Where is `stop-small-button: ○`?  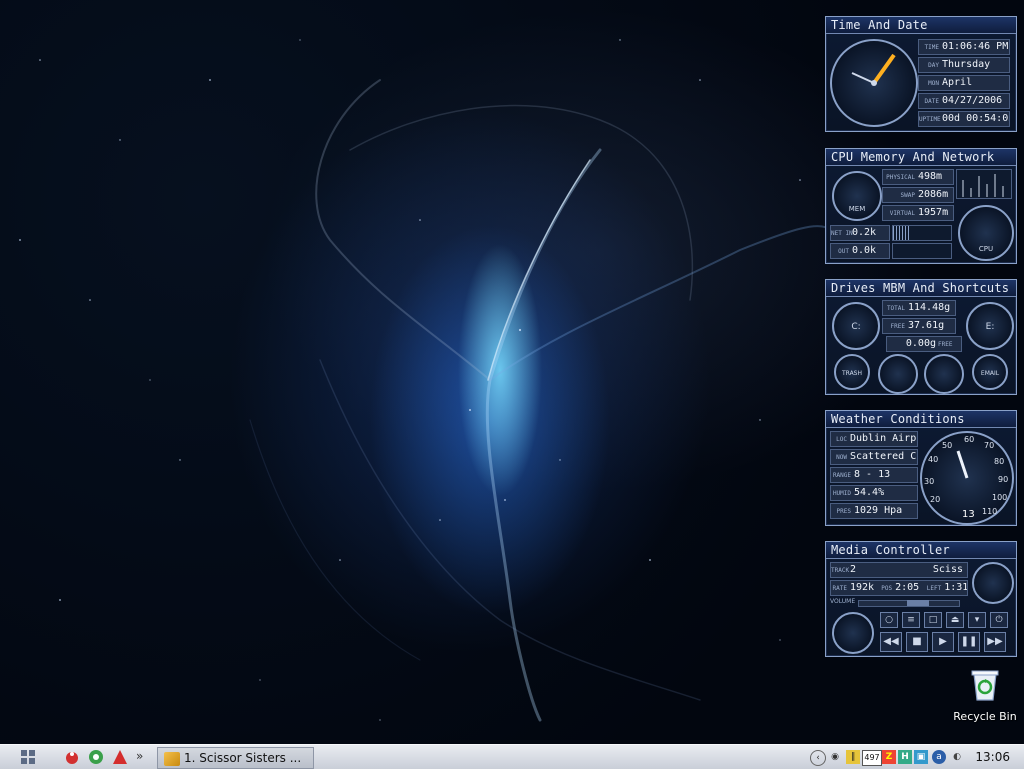
stop-small-button: ○ is located at coordinates (889, 620).